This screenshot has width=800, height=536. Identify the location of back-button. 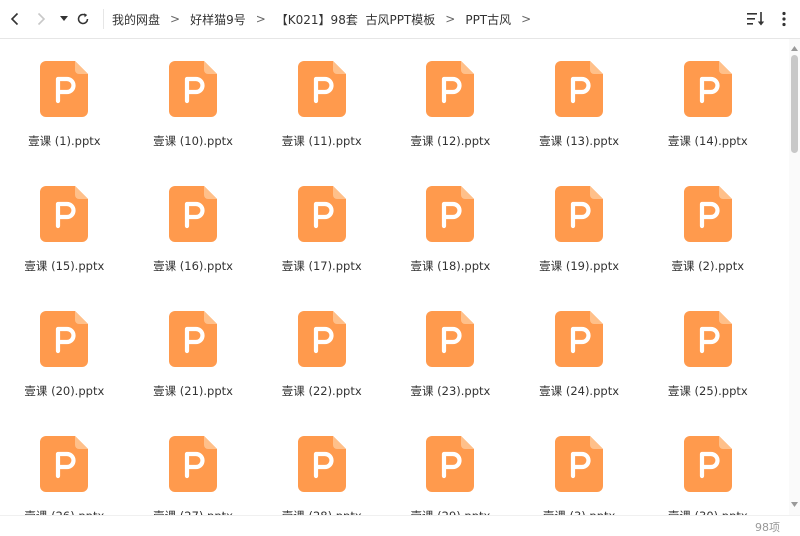
(15, 19).